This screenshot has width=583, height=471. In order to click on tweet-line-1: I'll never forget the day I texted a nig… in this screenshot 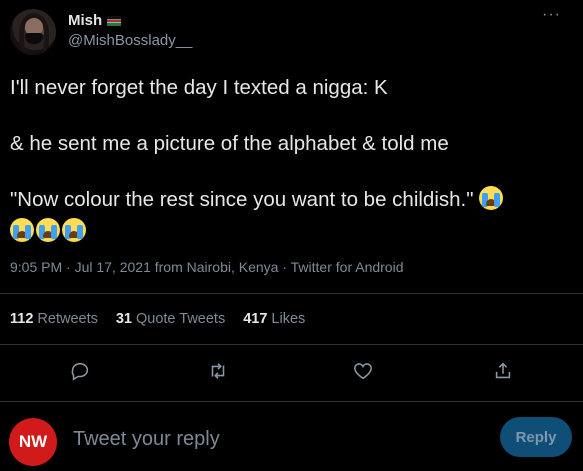, I will do `click(199, 87)`.